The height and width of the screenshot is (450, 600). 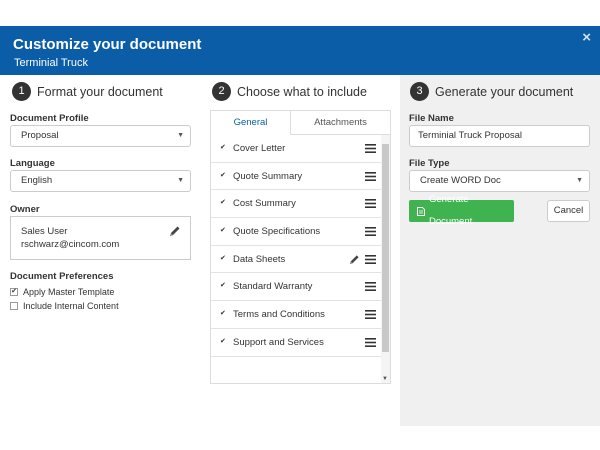 What do you see at coordinates (586, 37) in the screenshot?
I see `close-icon: ×` at bounding box center [586, 37].